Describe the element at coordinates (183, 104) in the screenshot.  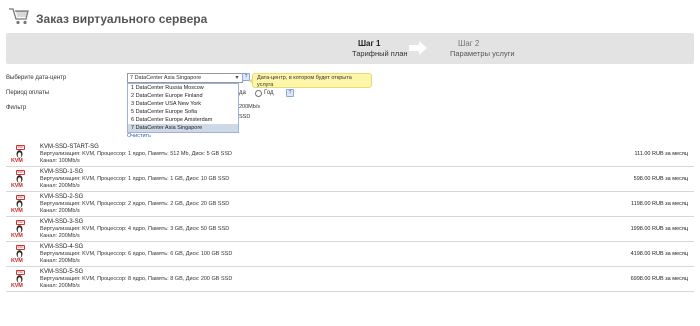
I see `dropdown-option: 3 DataCenter USA New York` at that location.